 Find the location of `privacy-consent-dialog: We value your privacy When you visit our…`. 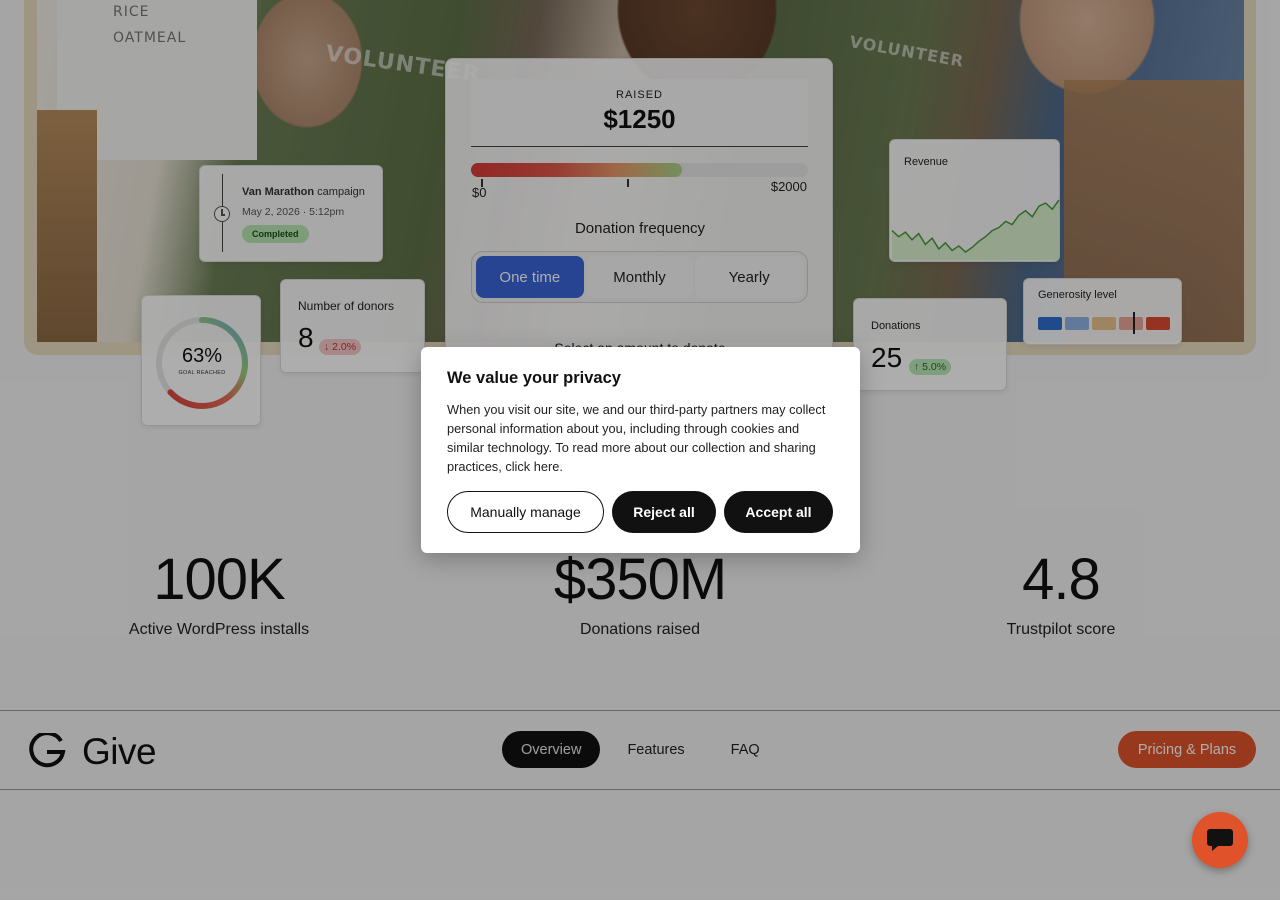

privacy-consent-dialog: We value your privacy When you visit our… is located at coordinates (640, 450).